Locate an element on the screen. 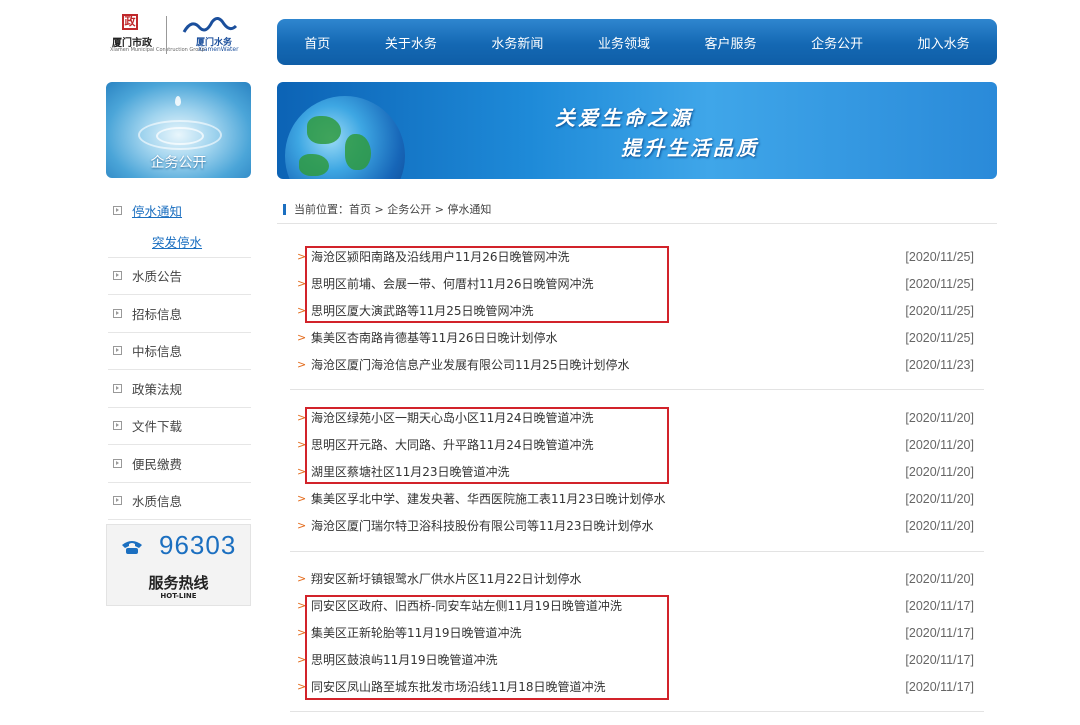 This screenshot has height=725, width=1080. globe-image is located at coordinates (345, 137).